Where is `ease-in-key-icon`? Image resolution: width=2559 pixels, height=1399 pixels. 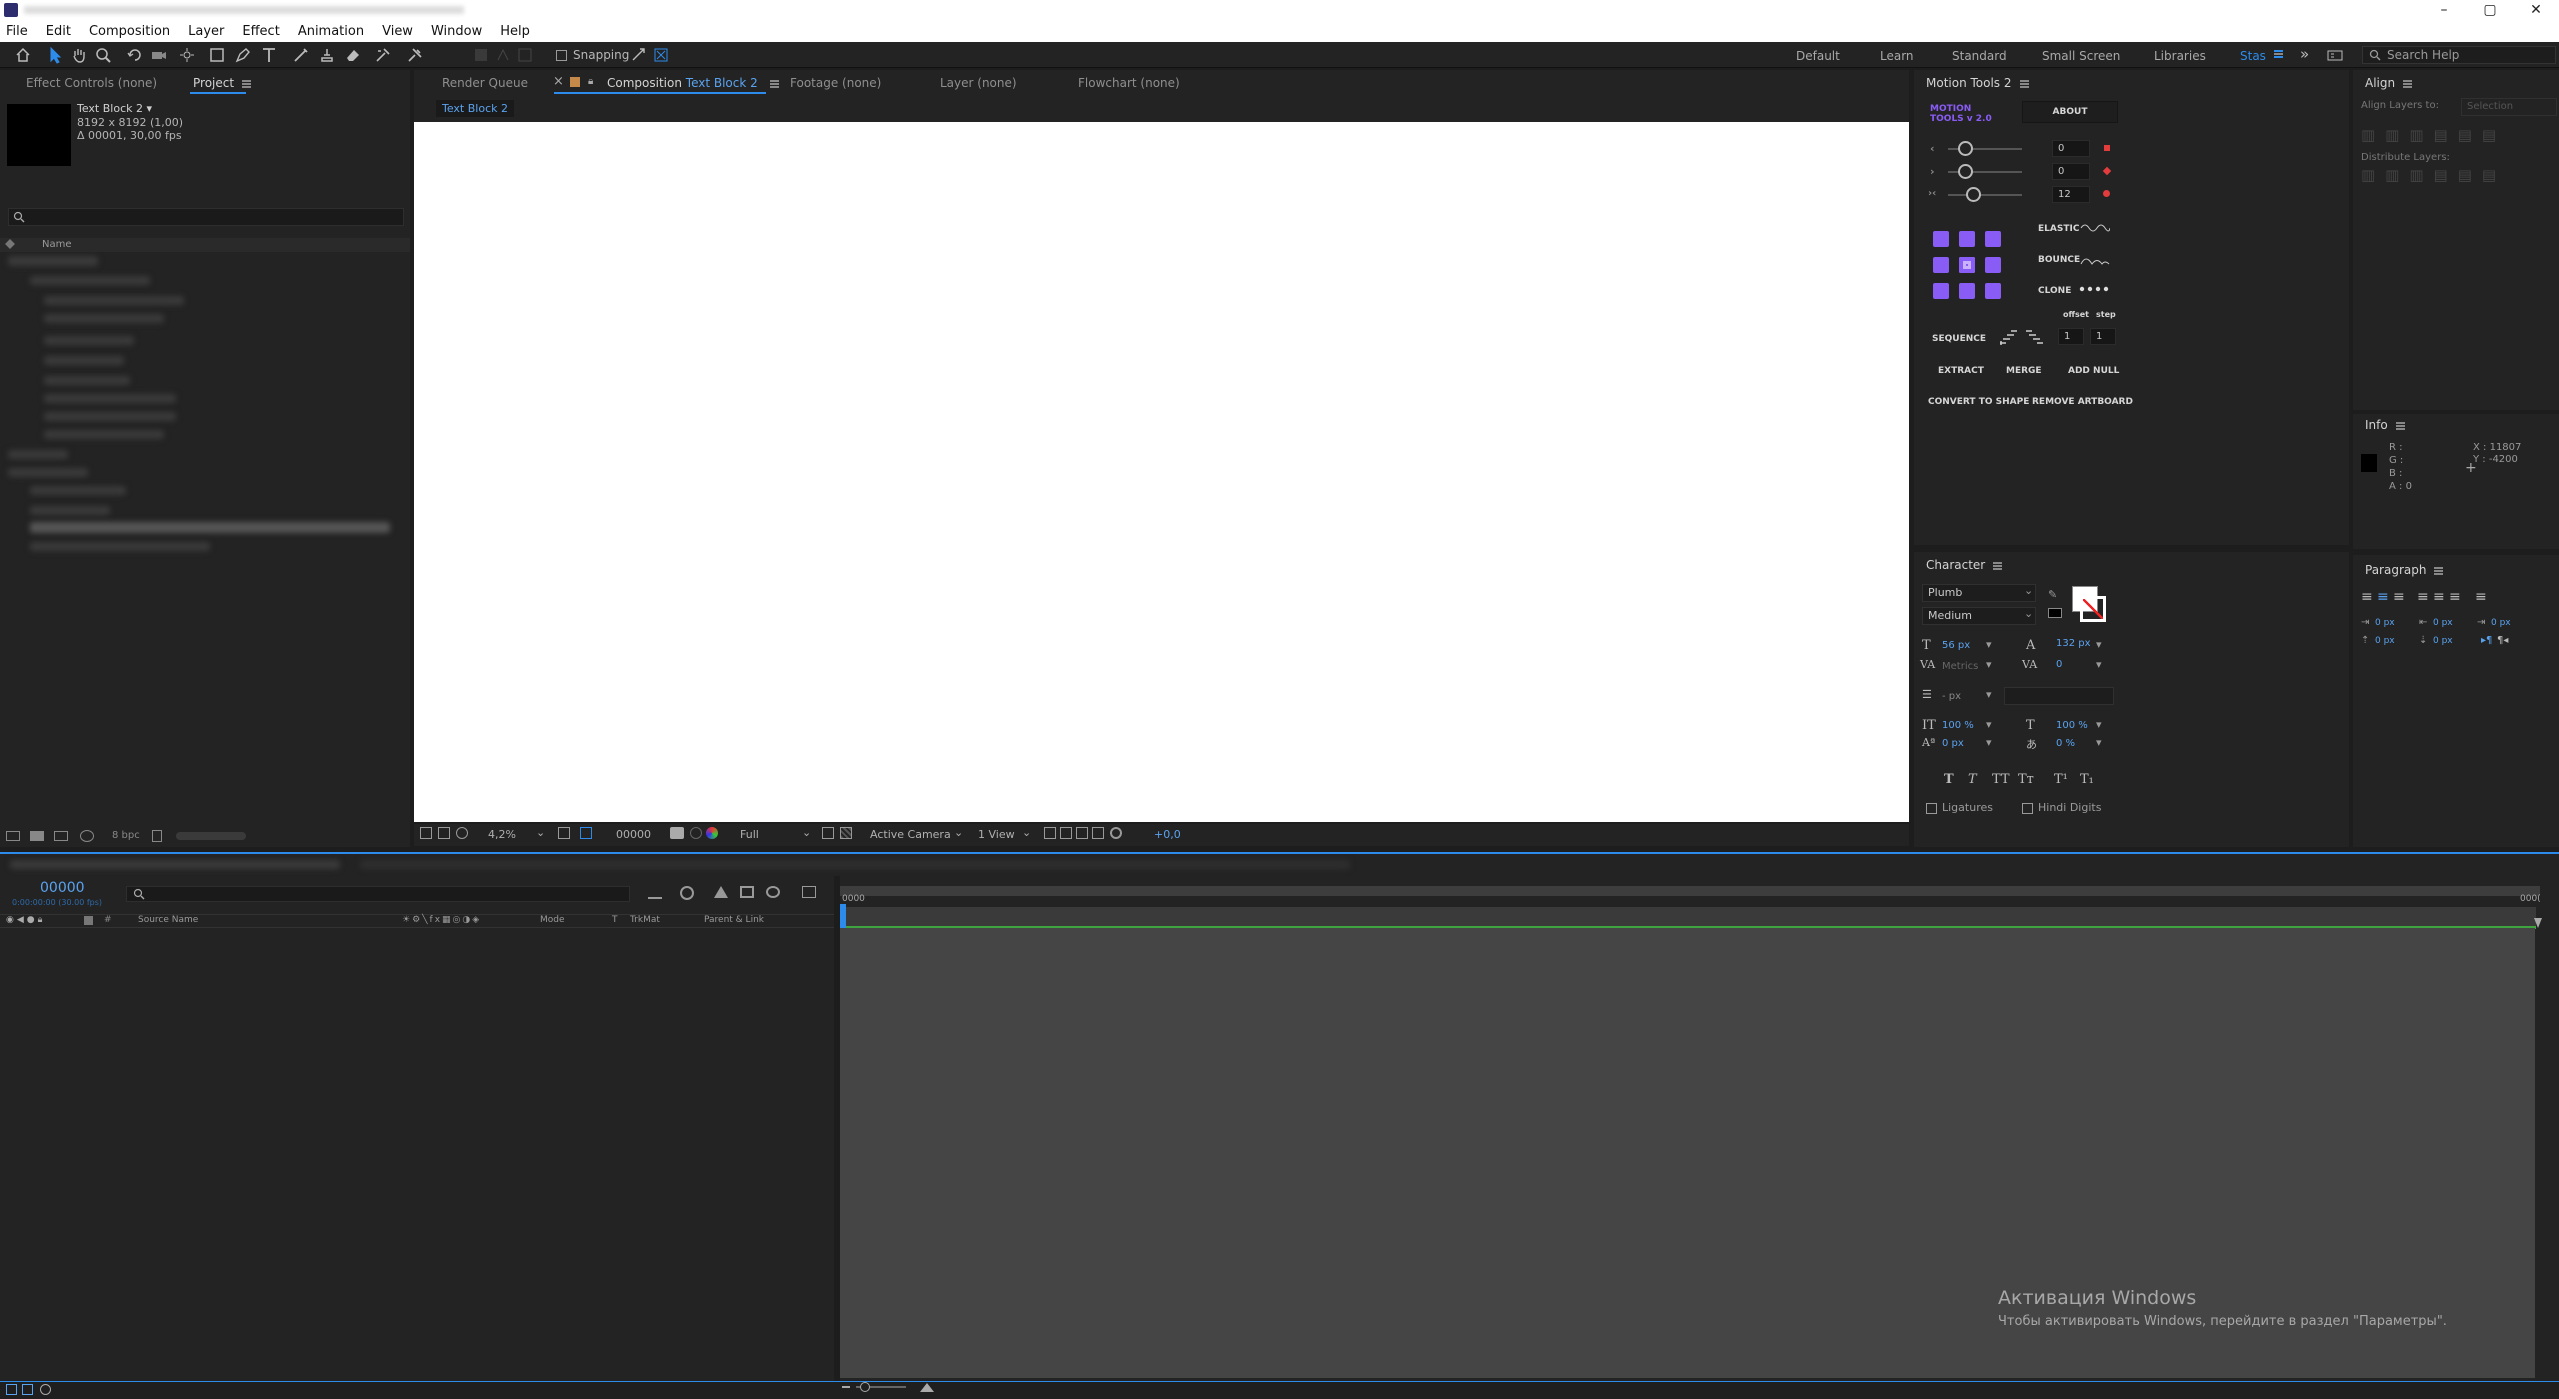 ease-in-key-icon is located at coordinates (2107, 148).